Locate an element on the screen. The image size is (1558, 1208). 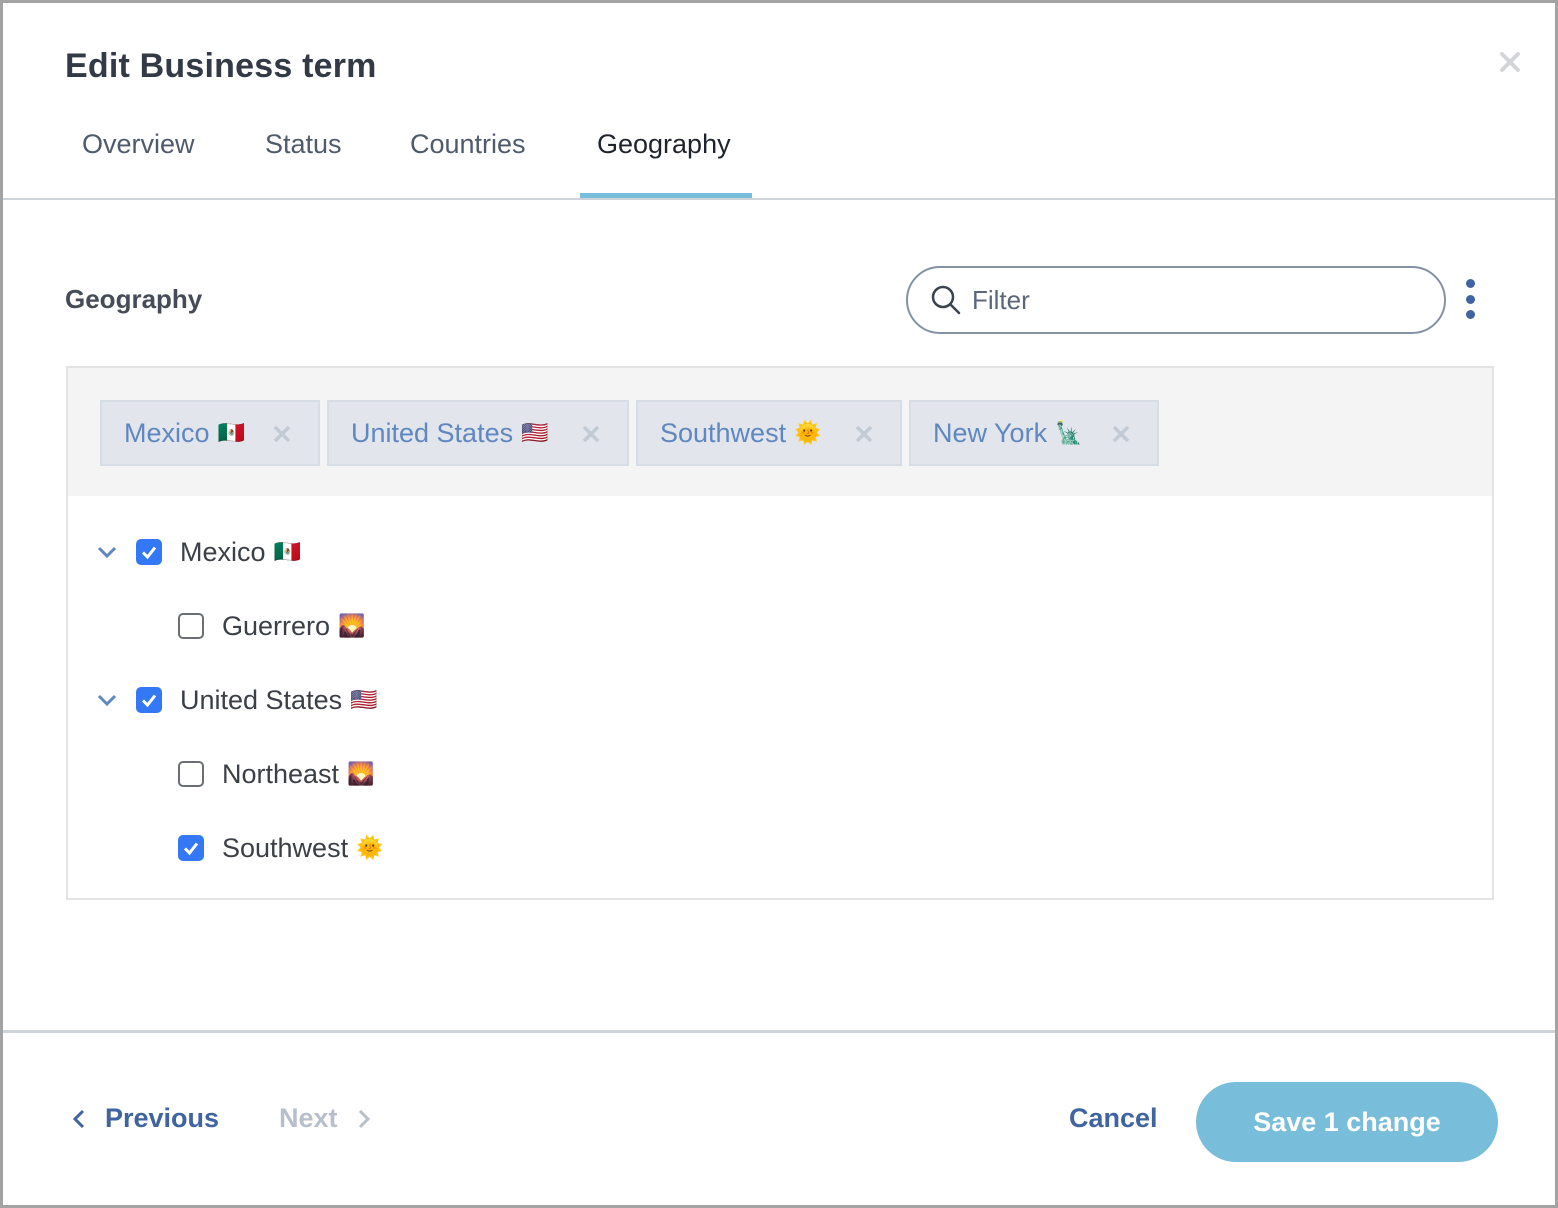
filter-input is located at coordinates (1192, 300).